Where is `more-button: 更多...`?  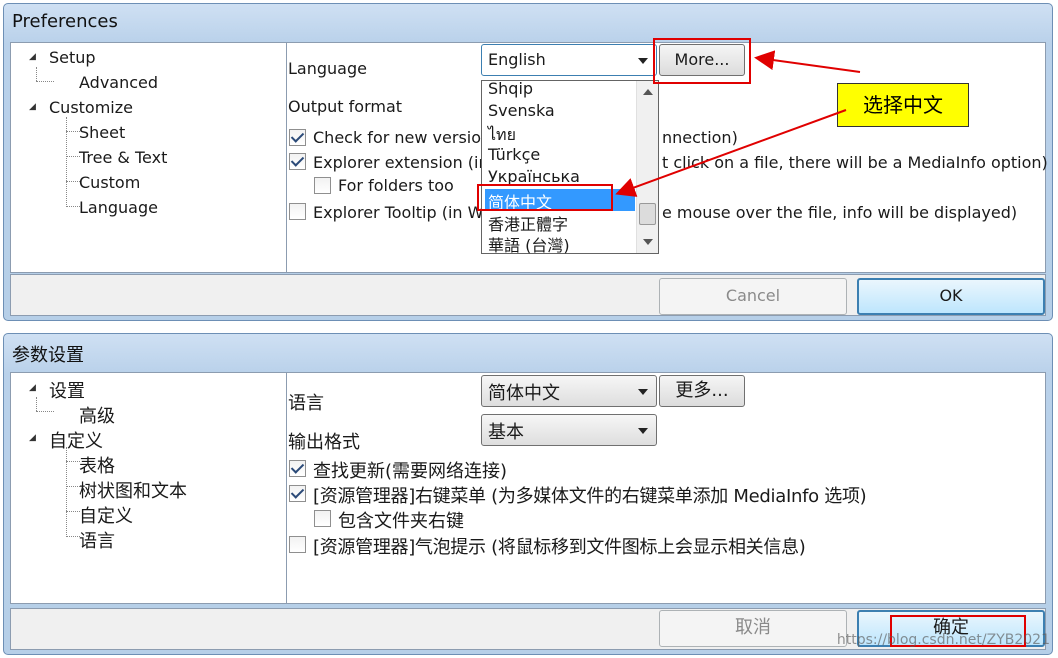 more-button: 更多... is located at coordinates (702, 391).